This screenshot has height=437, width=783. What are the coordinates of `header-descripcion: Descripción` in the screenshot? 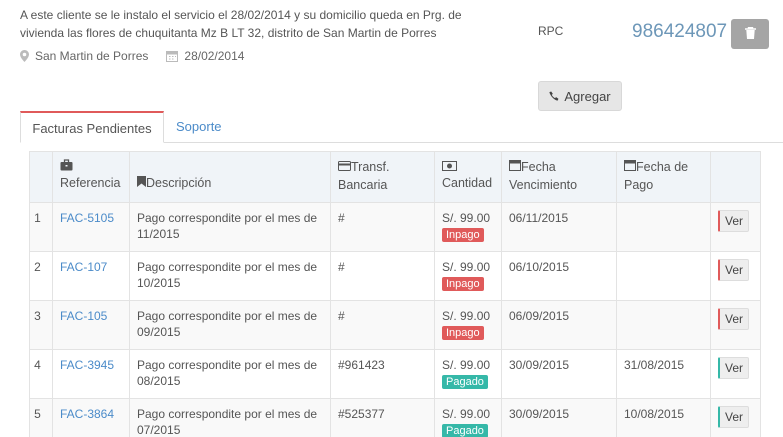 It's located at (230, 177).